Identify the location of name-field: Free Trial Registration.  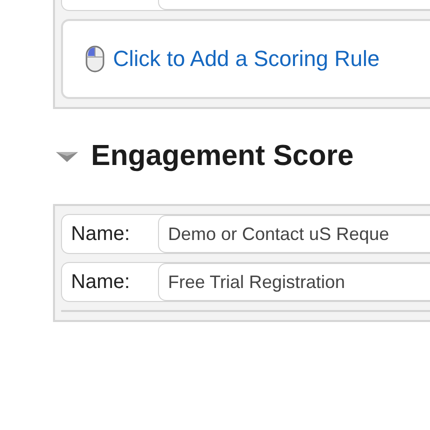
(294, 282).